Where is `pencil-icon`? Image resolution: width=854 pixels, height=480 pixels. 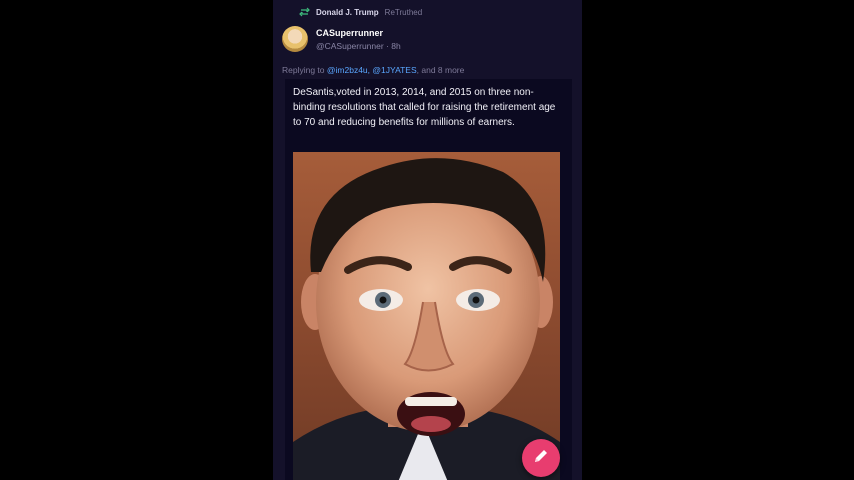 pencil-icon is located at coordinates (541, 458).